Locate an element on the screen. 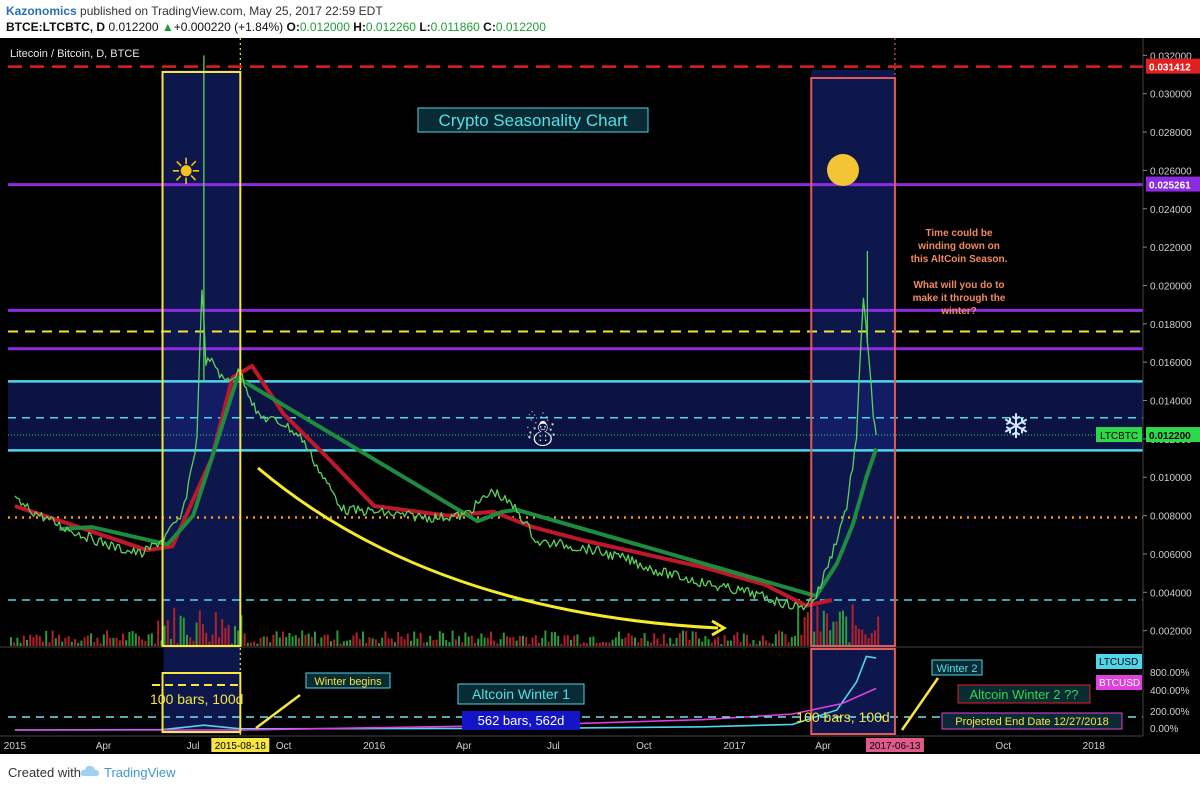 The image size is (1200, 788). close-label: C: is located at coordinates (489, 27).